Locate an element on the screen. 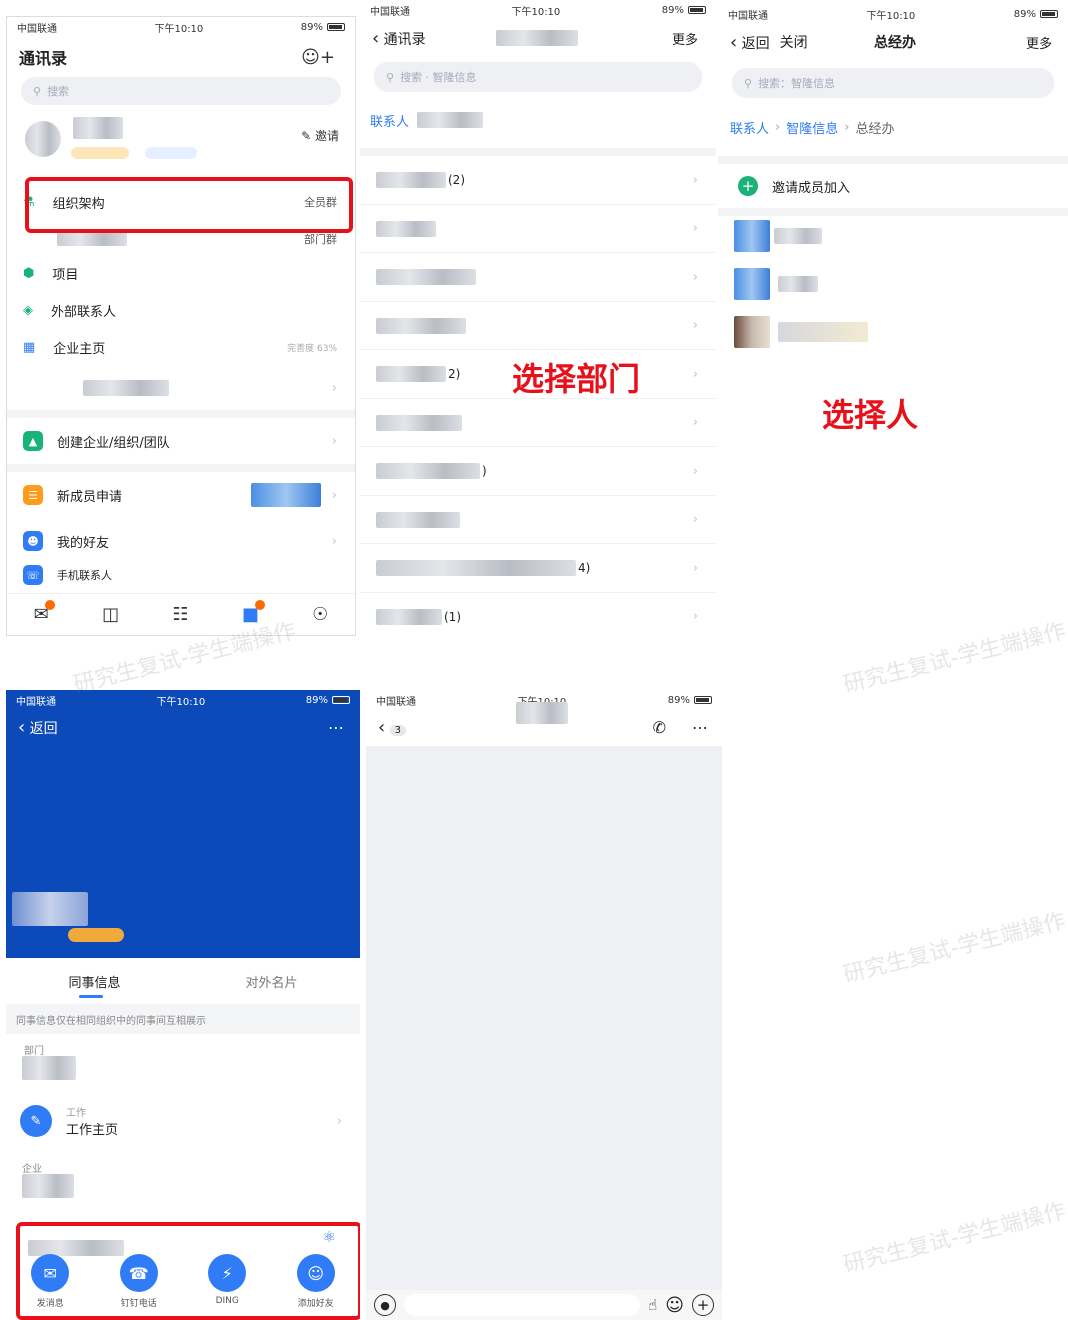 This screenshot has width=1068, height=1320. new-member-label: 新成员申请 is located at coordinates (90, 497).